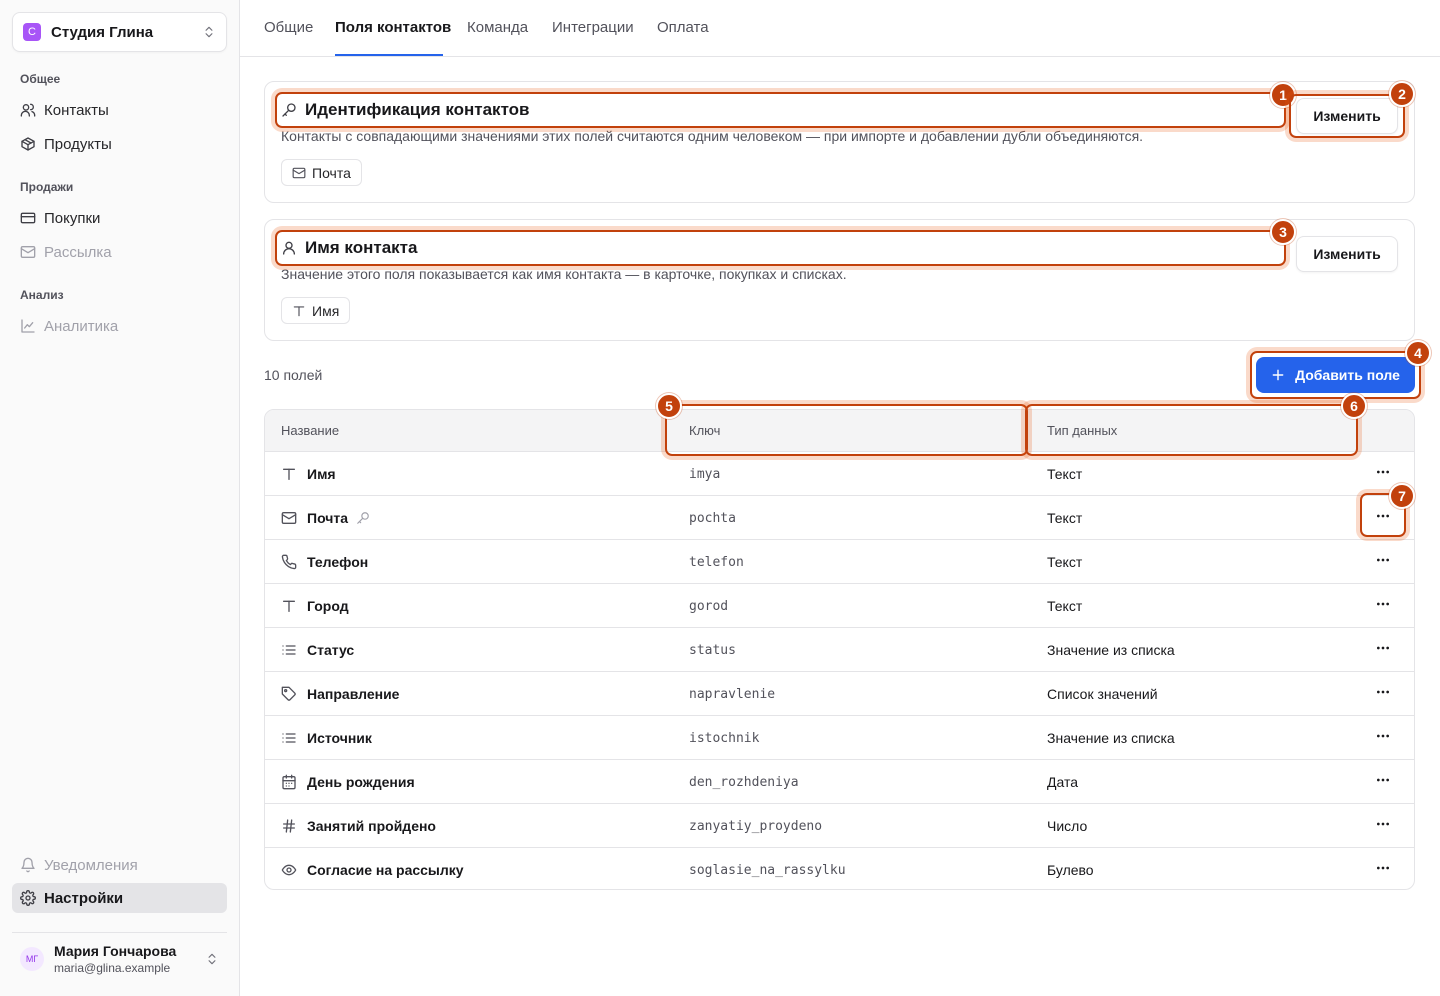 The image size is (1440, 996). What do you see at coordinates (40, 79) in the screenshot?
I see `nav-section-general: Общее` at bounding box center [40, 79].